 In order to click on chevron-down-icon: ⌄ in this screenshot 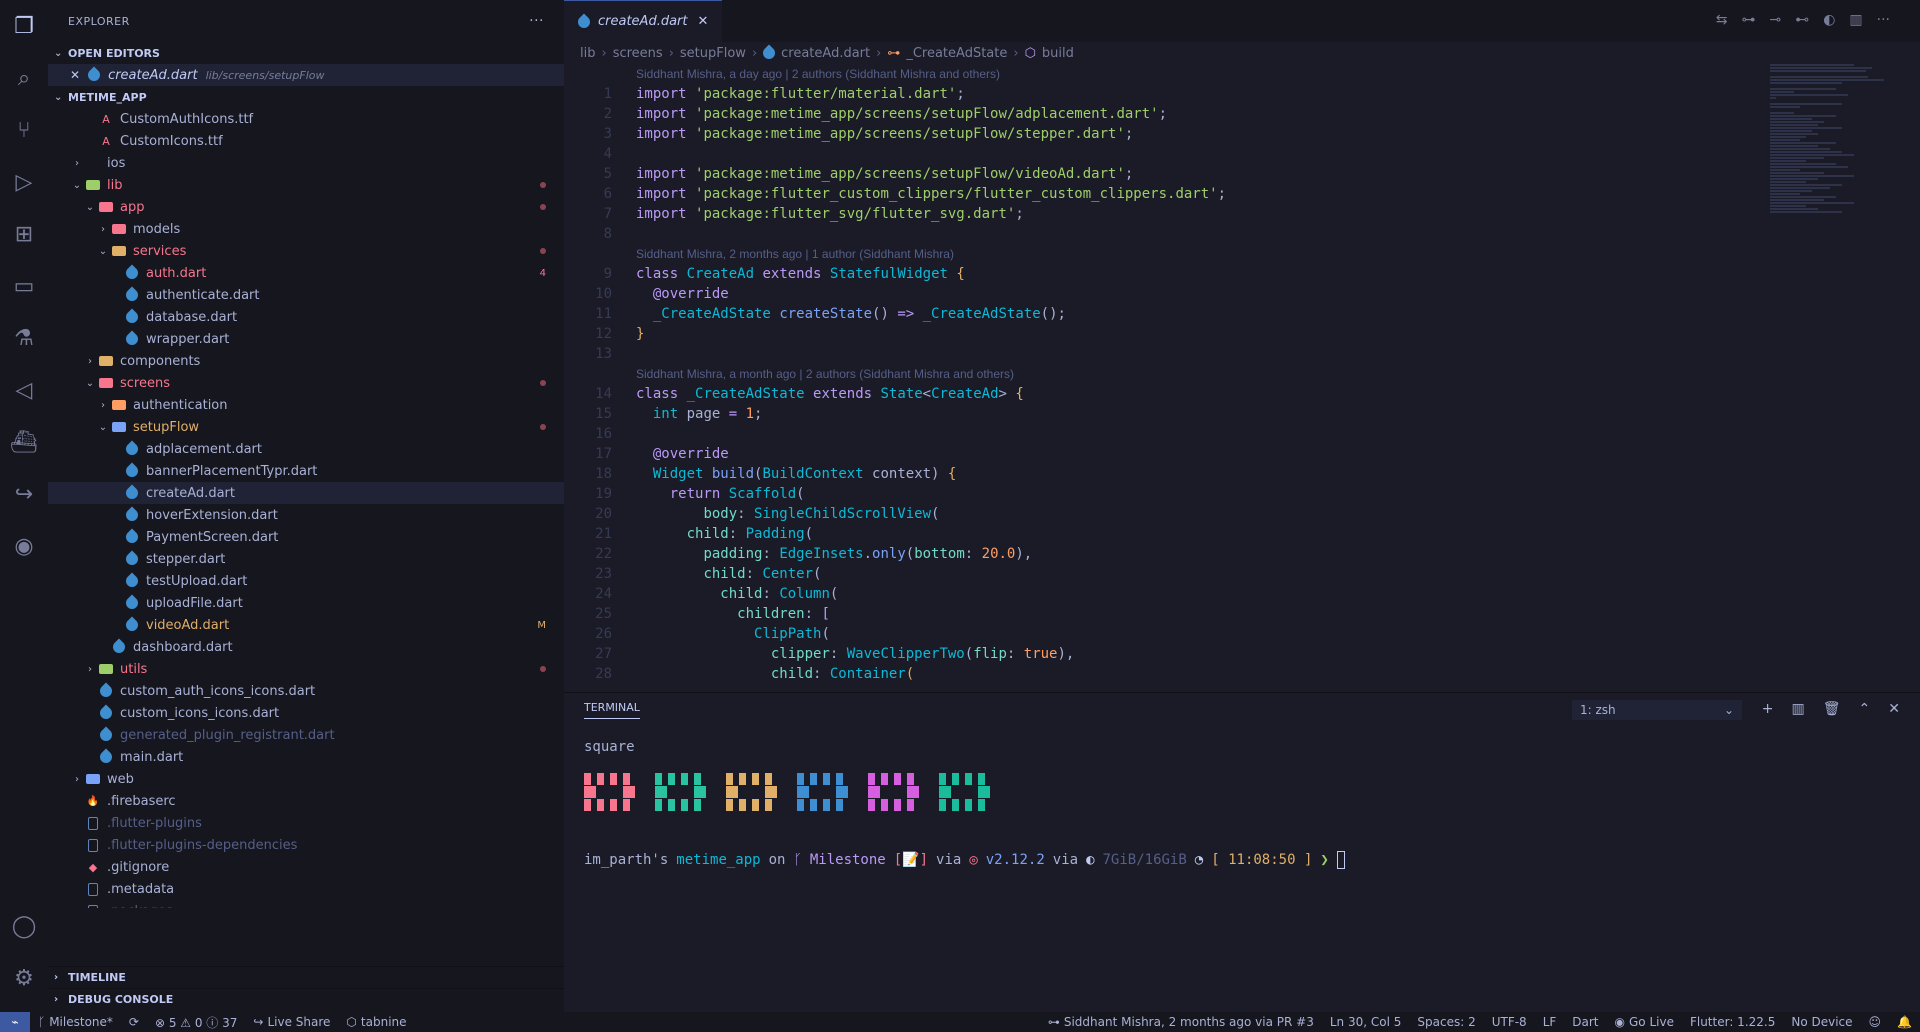, I will do `click(103, 427)`.